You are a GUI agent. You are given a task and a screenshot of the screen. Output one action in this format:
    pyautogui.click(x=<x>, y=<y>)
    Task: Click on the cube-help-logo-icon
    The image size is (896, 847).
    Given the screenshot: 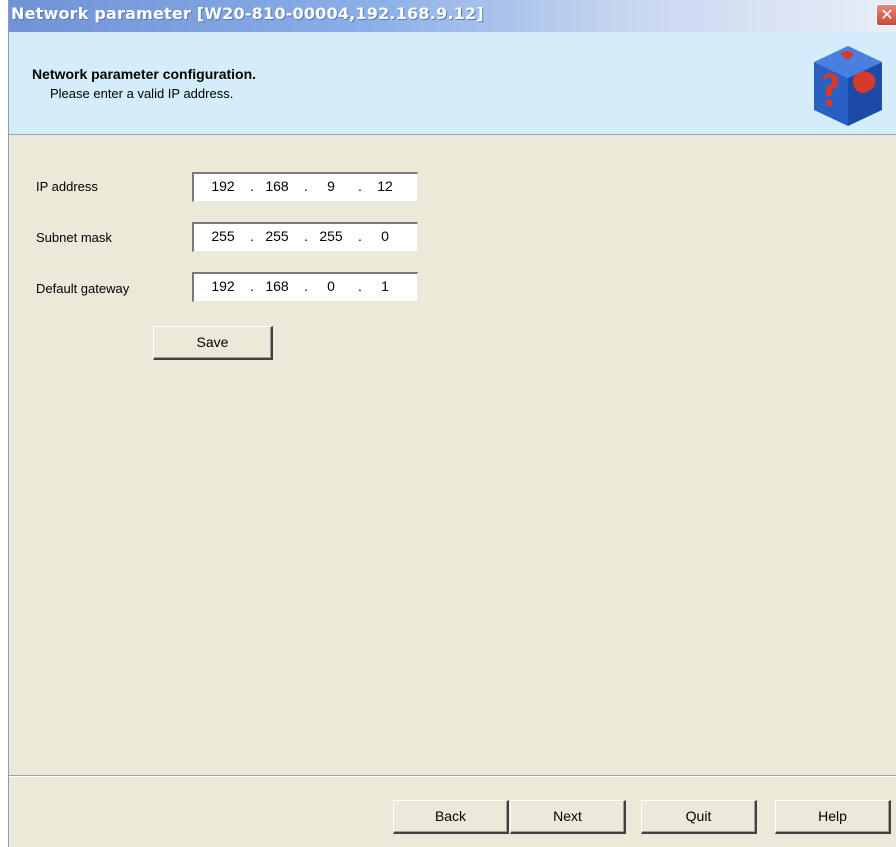 What is the action you would take?
    pyautogui.click(x=848, y=86)
    